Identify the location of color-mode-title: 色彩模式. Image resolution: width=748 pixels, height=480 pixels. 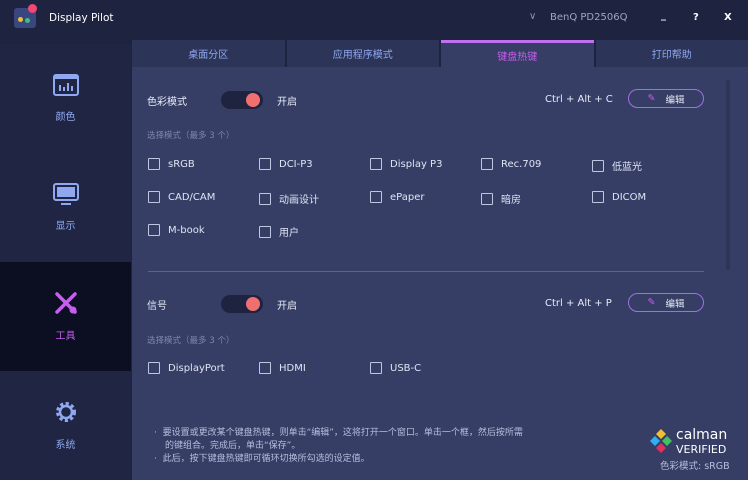
(167, 102).